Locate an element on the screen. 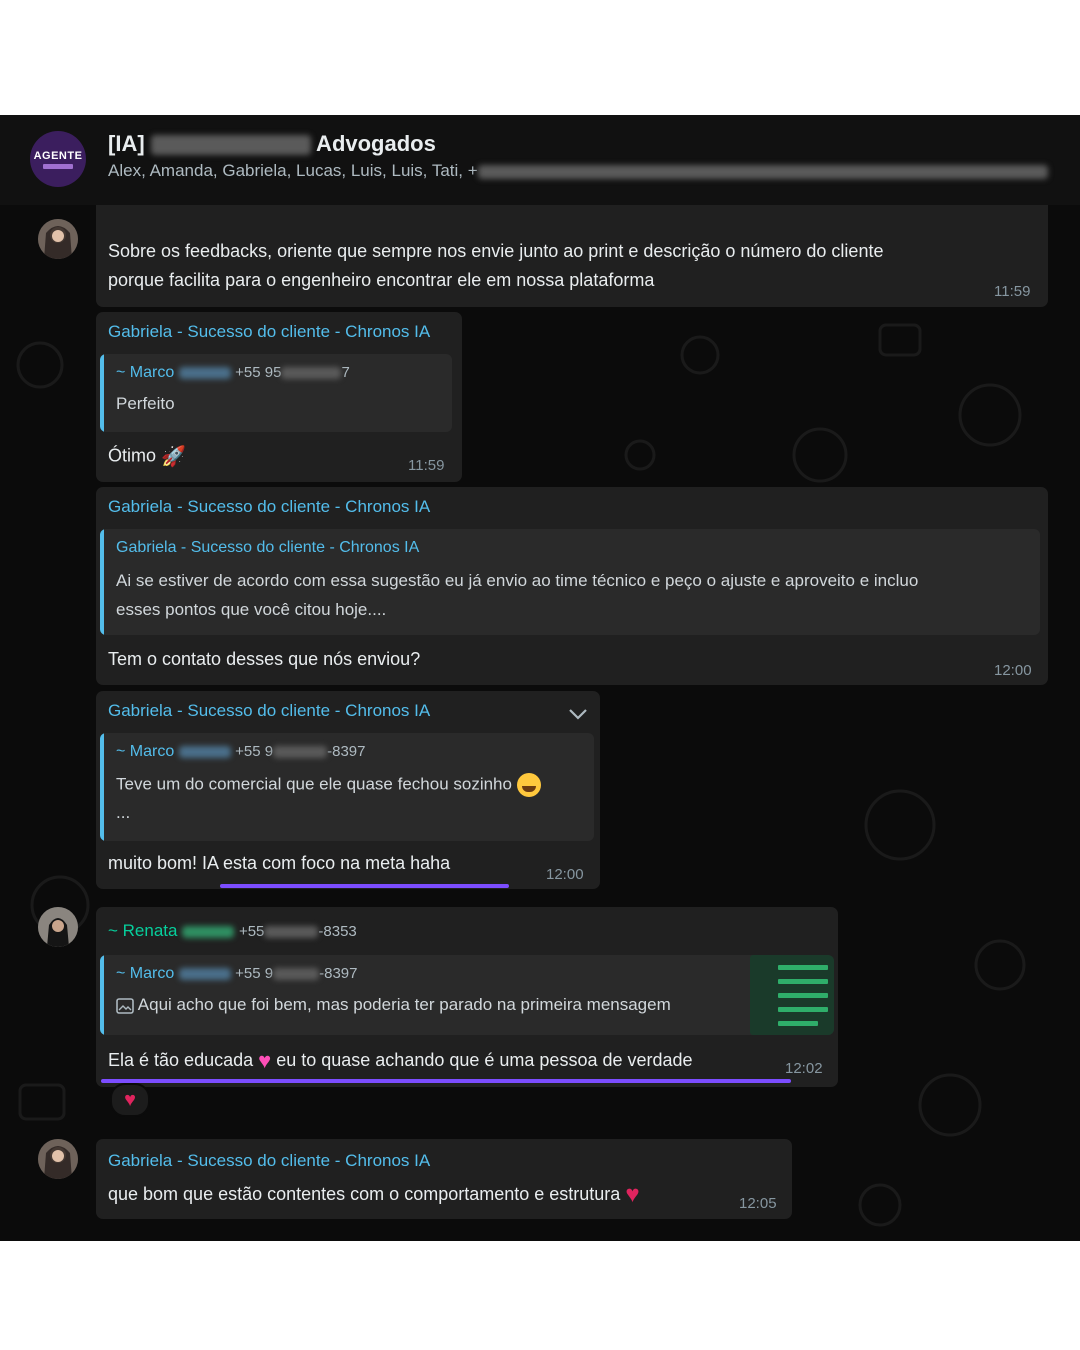 This screenshot has height=1350, width=1080. chevron-down-icon is located at coordinates (578, 714).